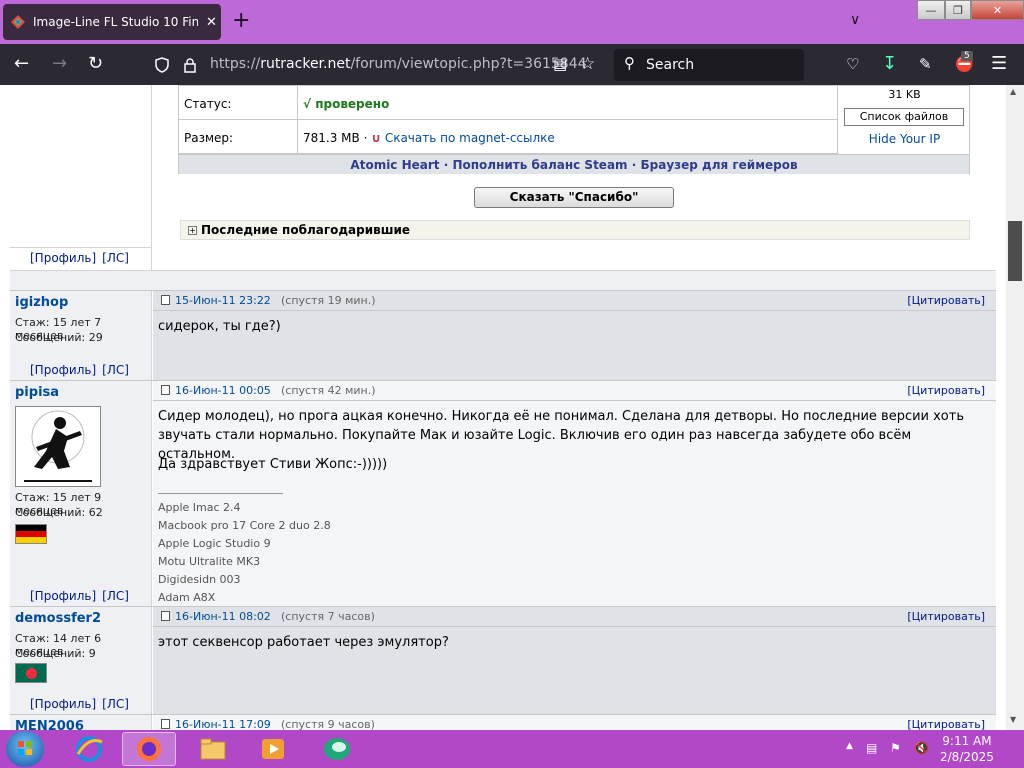  What do you see at coordinates (718, 165) in the screenshot?
I see `ad-link: Браузер для геймеров` at bounding box center [718, 165].